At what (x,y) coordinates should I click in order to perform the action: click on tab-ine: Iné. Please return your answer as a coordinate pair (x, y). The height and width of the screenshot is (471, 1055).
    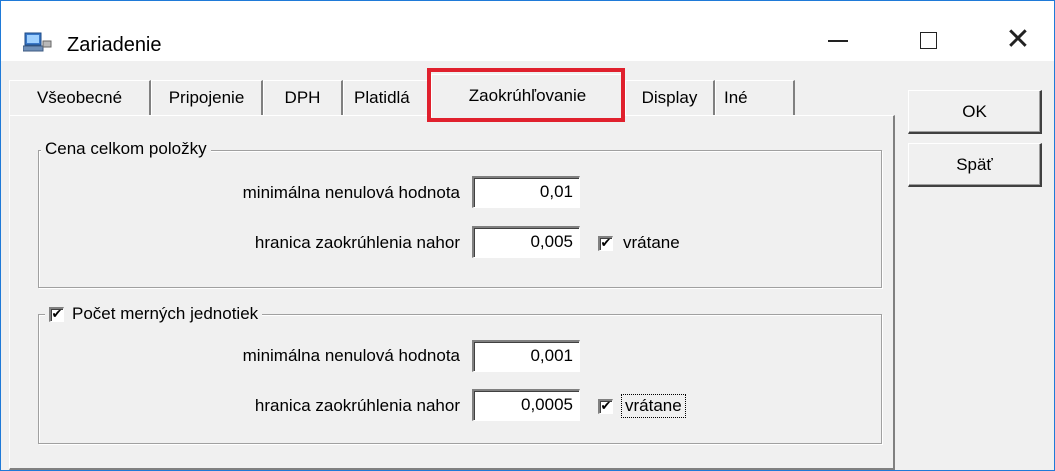
    Looking at the image, I should click on (755, 97).